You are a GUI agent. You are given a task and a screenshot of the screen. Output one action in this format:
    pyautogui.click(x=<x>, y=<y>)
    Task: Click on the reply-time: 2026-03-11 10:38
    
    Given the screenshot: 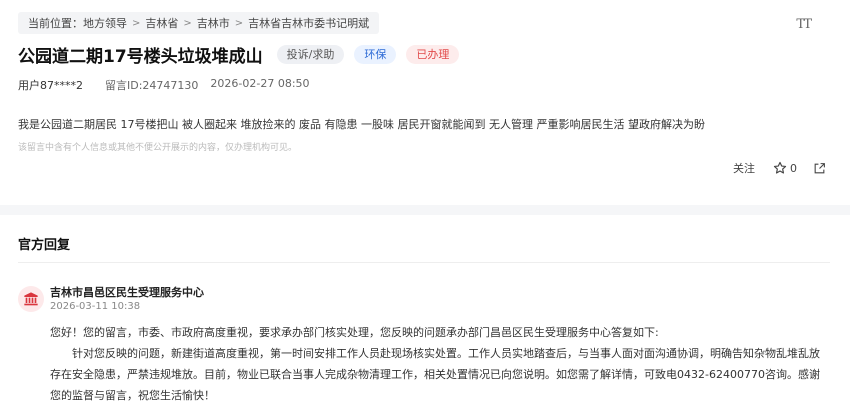 What is the action you would take?
    pyautogui.click(x=95, y=306)
    